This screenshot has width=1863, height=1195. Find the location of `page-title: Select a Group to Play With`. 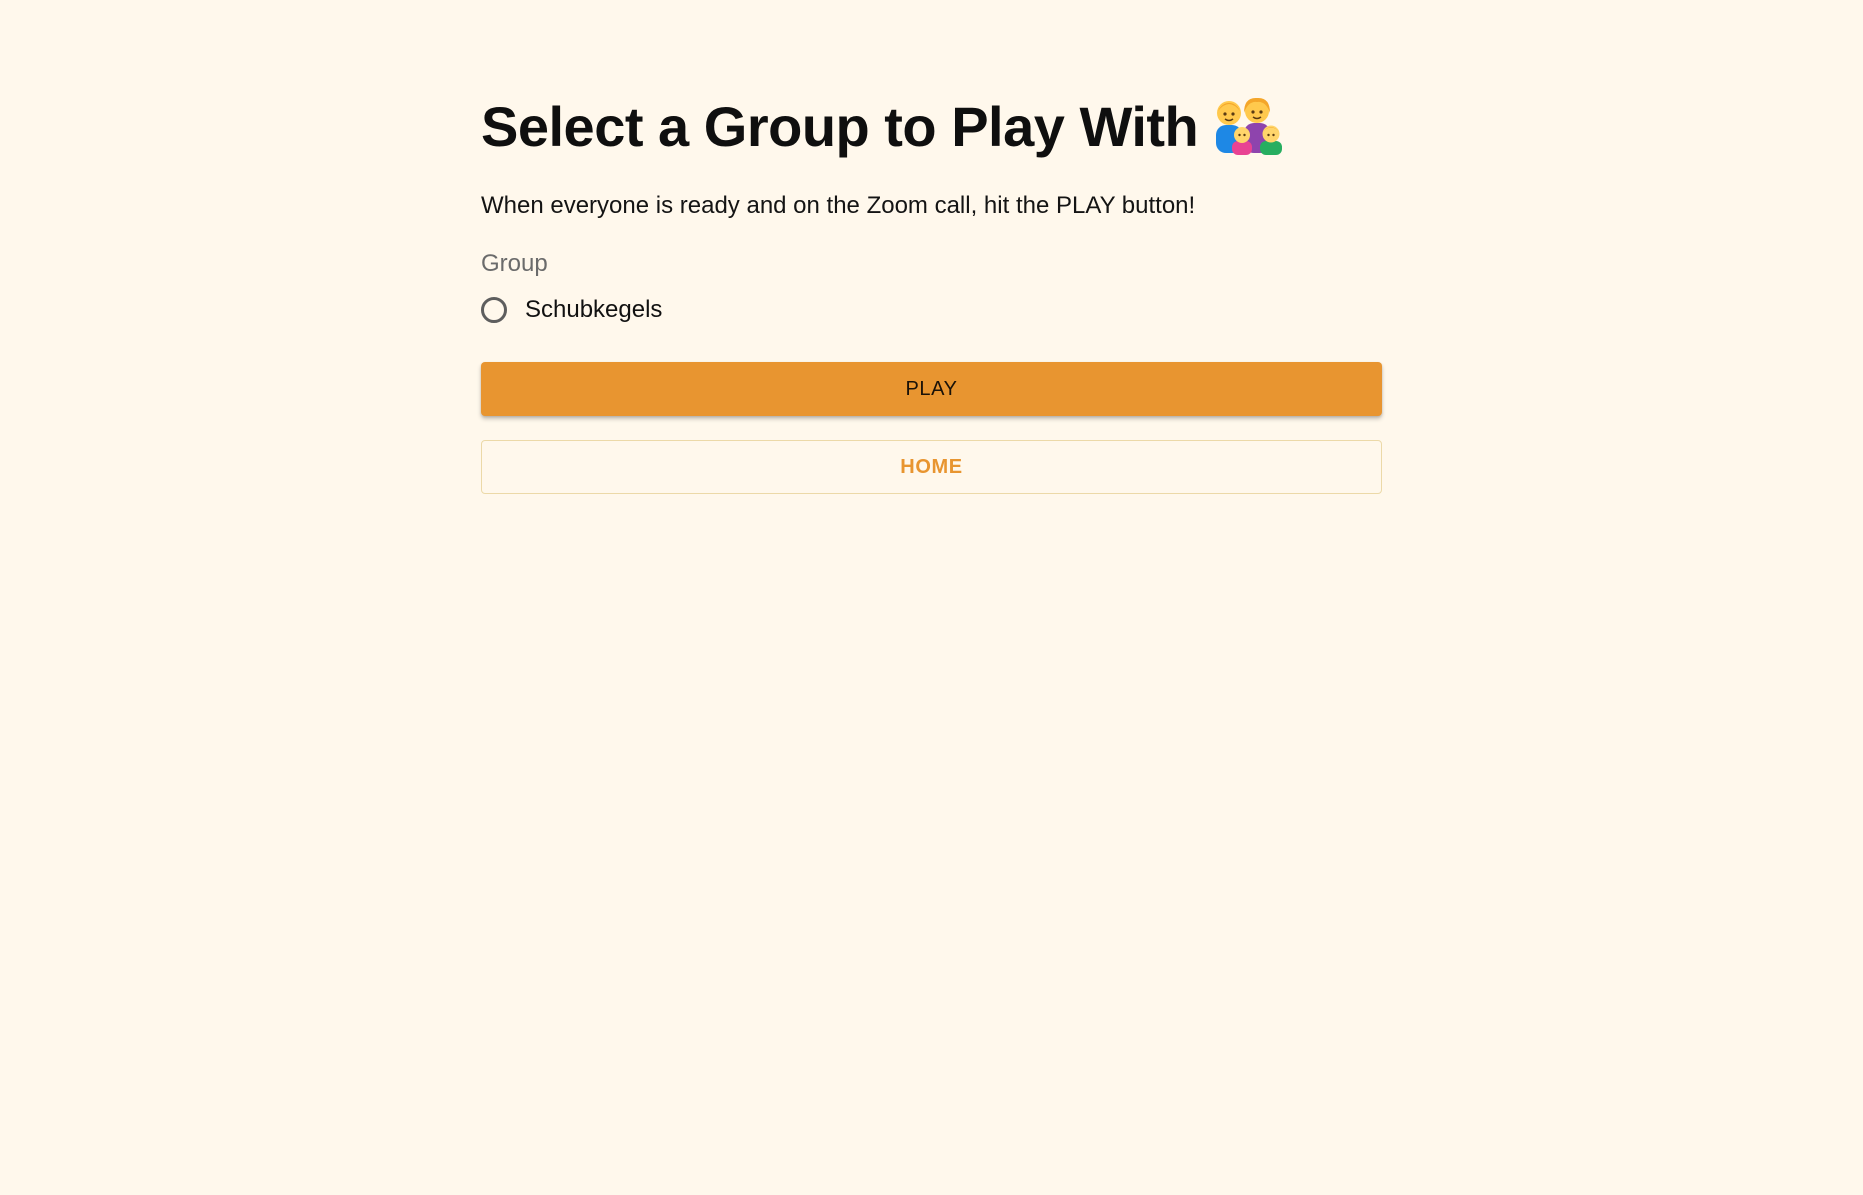

page-title: Select a Group to Play With is located at coordinates (931, 127).